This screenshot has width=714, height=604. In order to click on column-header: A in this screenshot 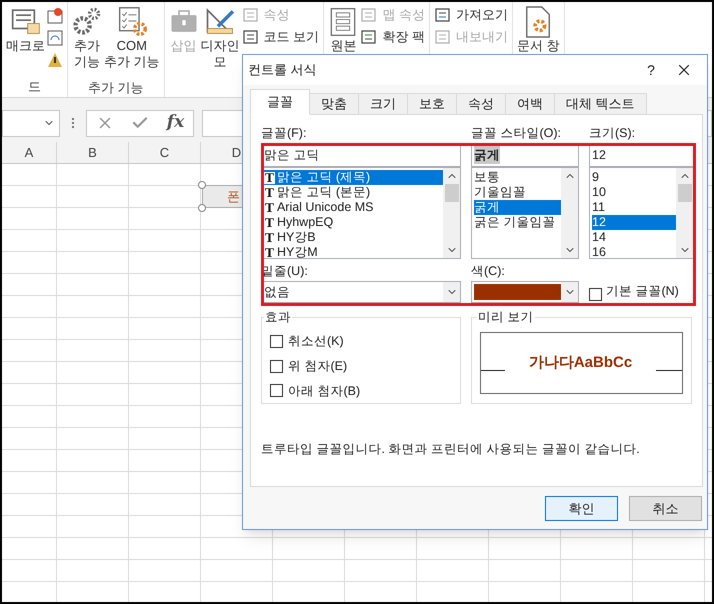, I will do `click(29, 152)`.